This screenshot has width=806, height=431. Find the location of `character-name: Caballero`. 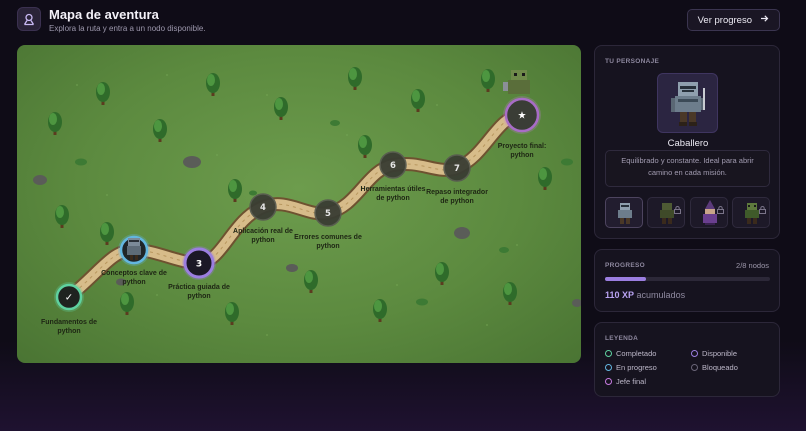

character-name: Caballero is located at coordinates (688, 143).